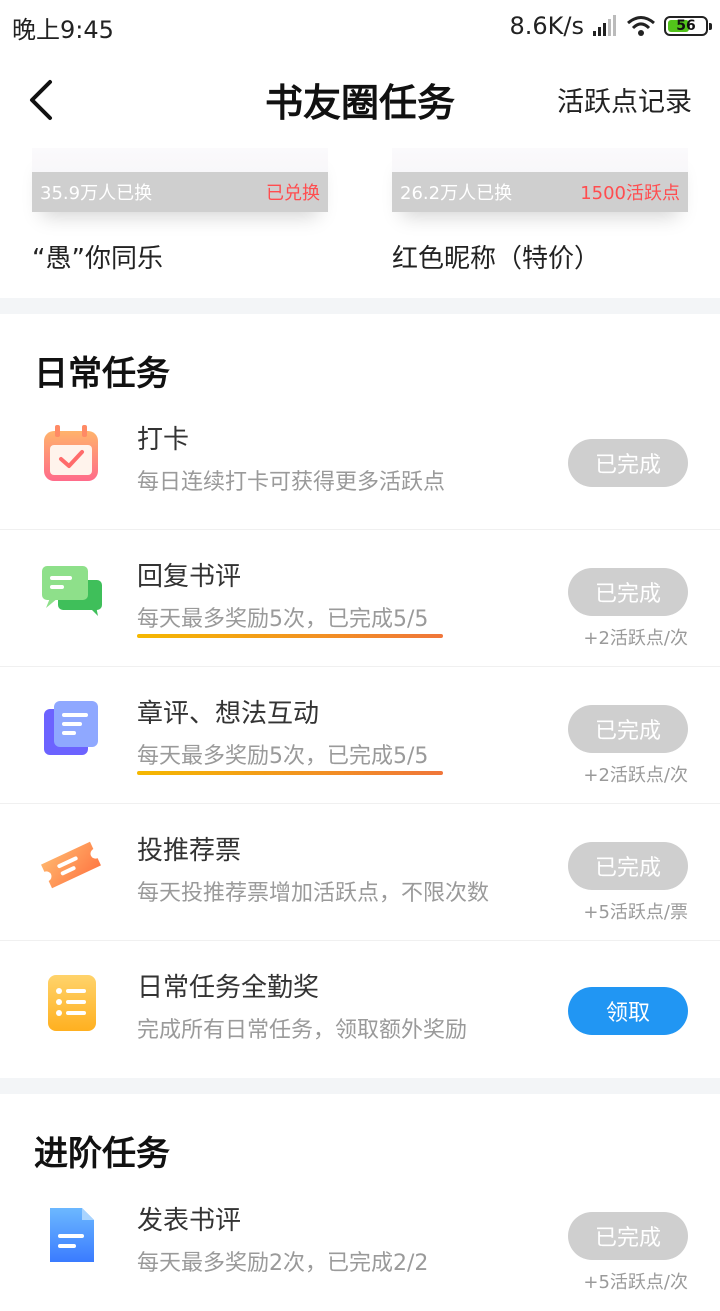 This screenshot has width=720, height=1311. I want to click on task-description: 每日连续打卡可获得更多活跃点, so click(291, 482).